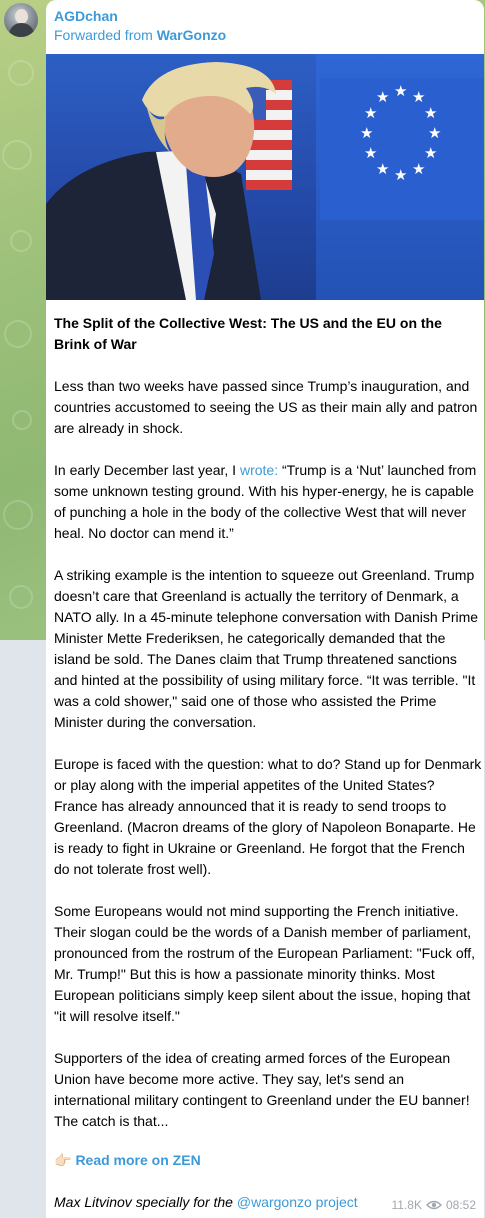  What do you see at coordinates (86, 16) in the screenshot?
I see `sender-name: AGDchan` at bounding box center [86, 16].